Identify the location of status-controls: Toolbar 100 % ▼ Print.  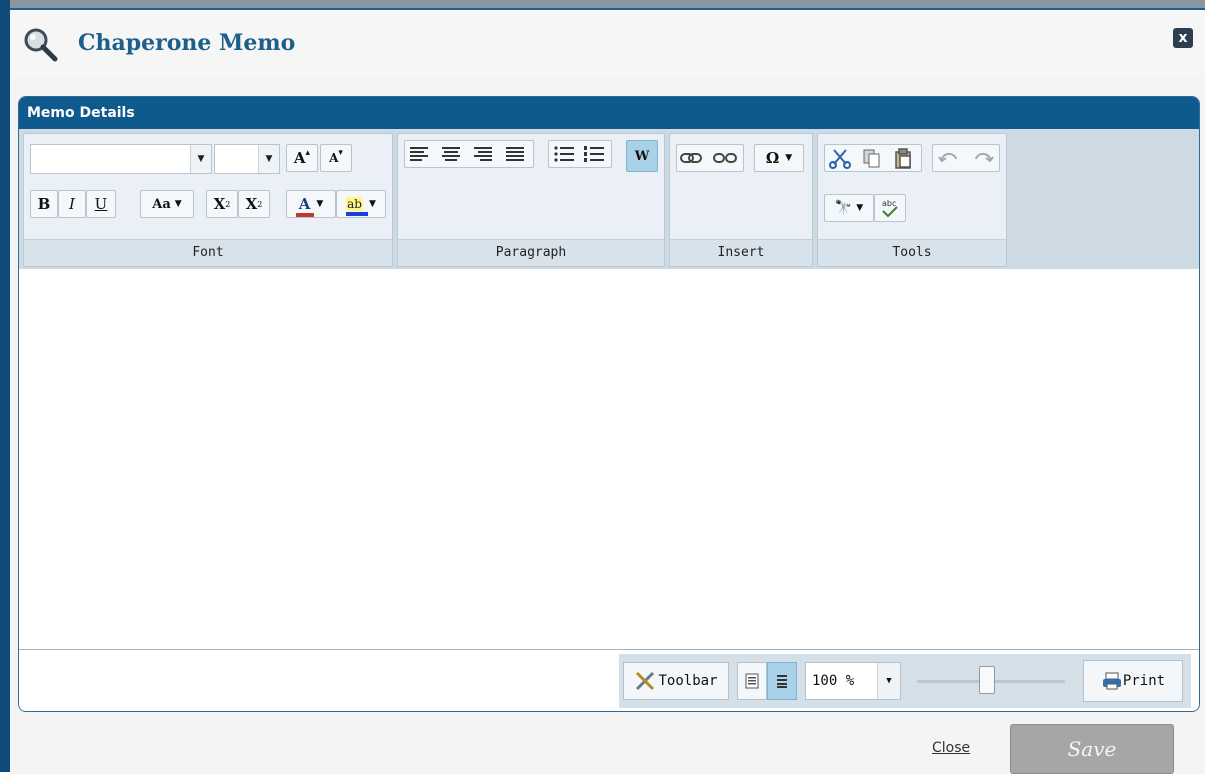
(905, 681).